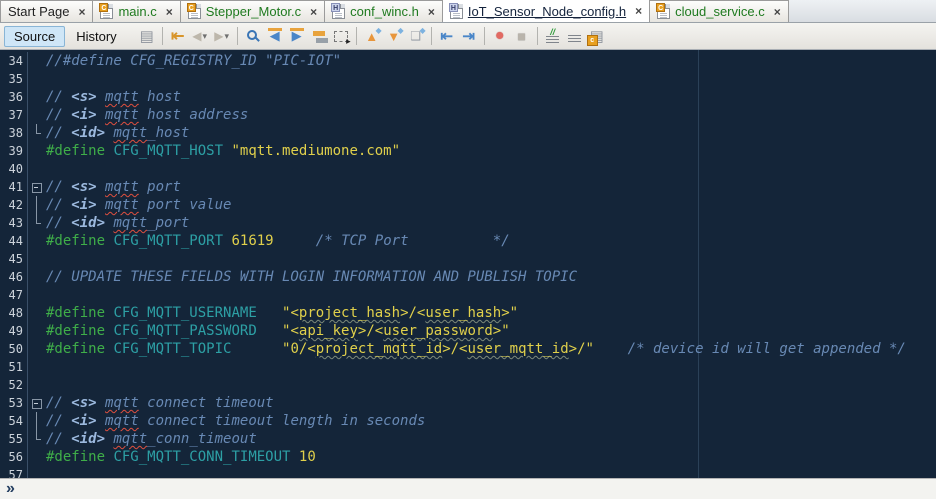 The width and height of the screenshot is (936, 499). Describe the element at coordinates (575, 36) in the screenshot. I see `uncomment-button` at that location.